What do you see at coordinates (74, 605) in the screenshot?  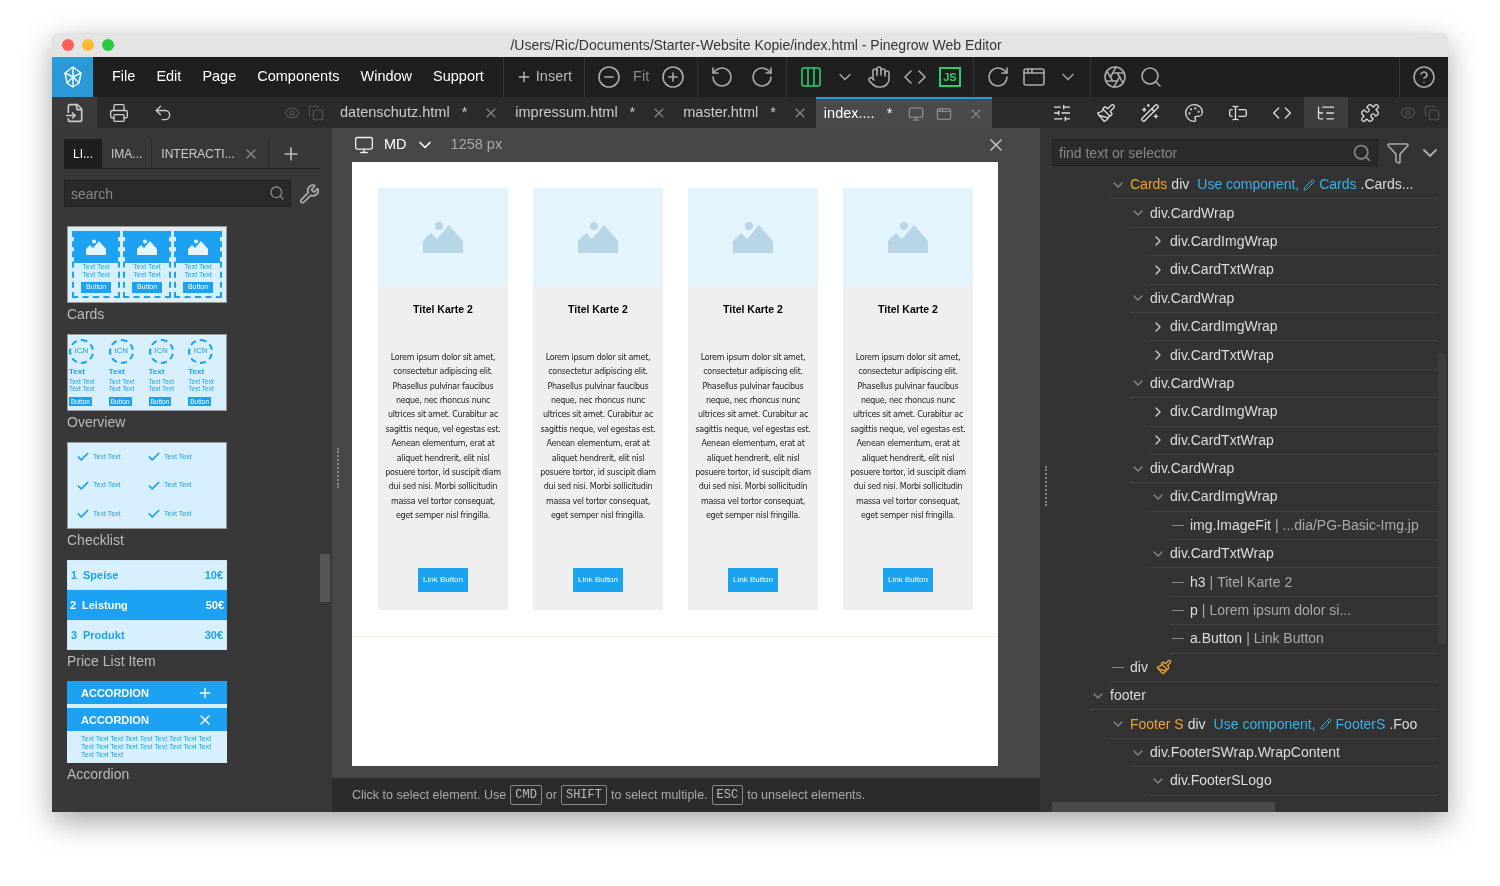 I see `row-number: 2` at bounding box center [74, 605].